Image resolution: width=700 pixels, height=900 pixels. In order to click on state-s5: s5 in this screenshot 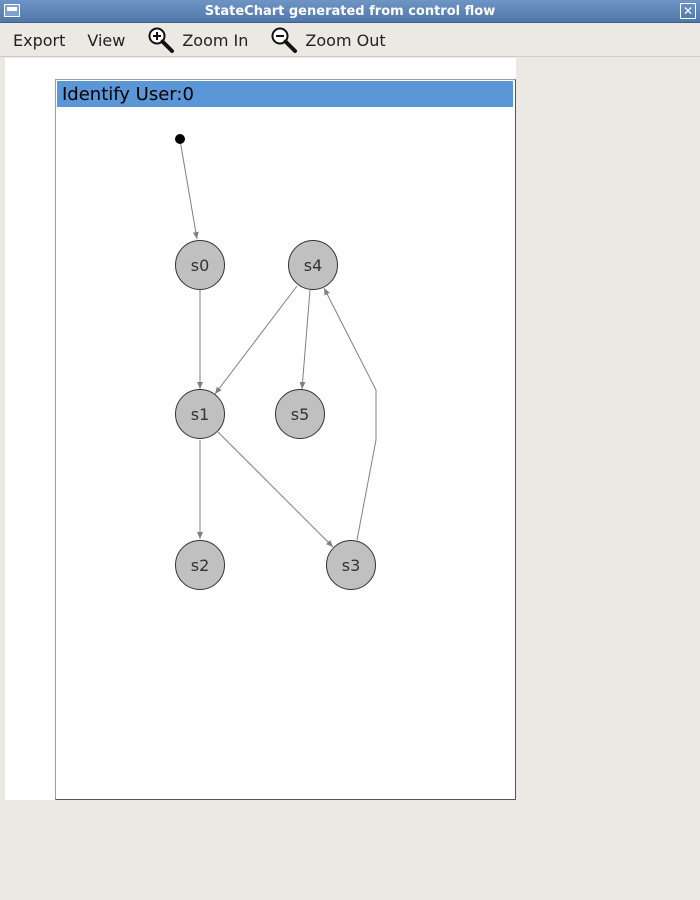, I will do `click(300, 414)`.